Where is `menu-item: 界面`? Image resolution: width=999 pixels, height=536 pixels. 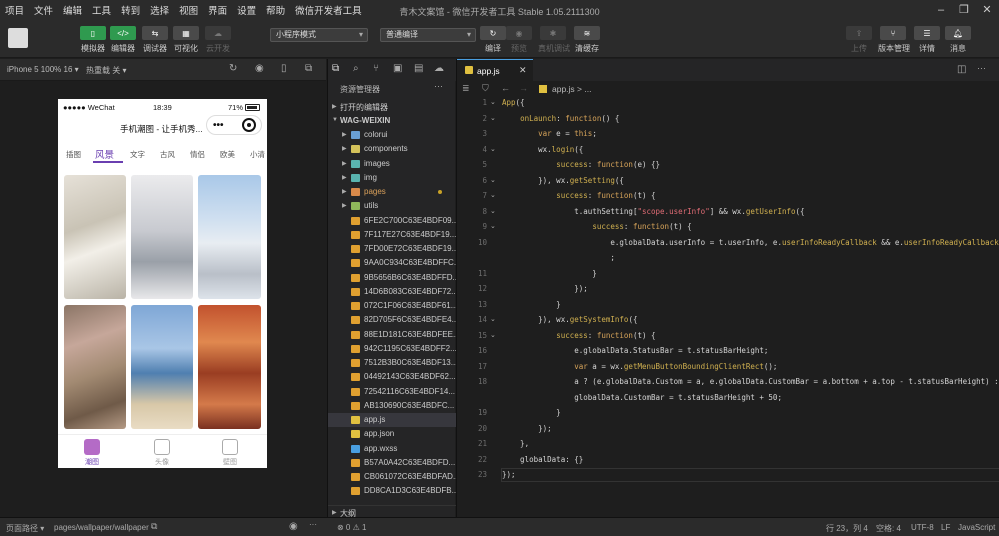 menu-item: 界面 is located at coordinates (217, 10).